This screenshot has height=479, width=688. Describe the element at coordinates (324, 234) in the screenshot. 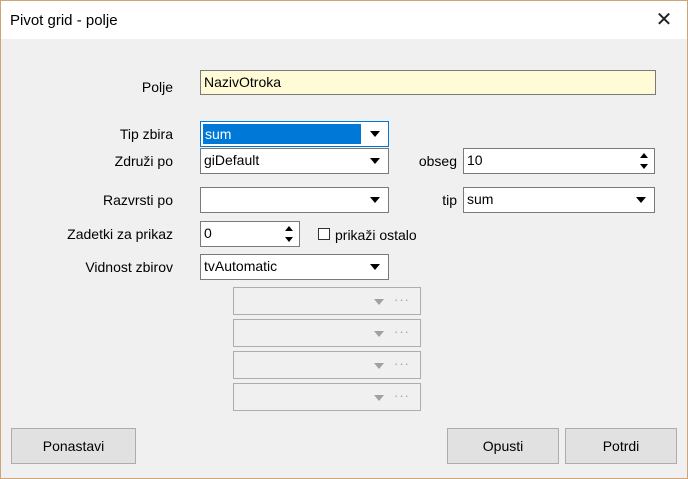

I see `checkbox-box` at that location.